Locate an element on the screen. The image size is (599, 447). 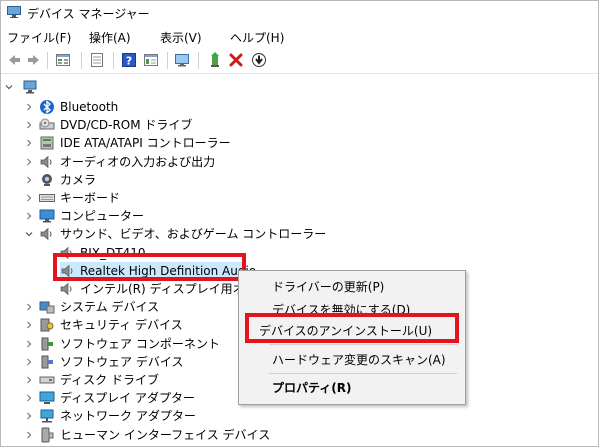
tree-category-item: コンピューター is located at coordinates (235, 216).